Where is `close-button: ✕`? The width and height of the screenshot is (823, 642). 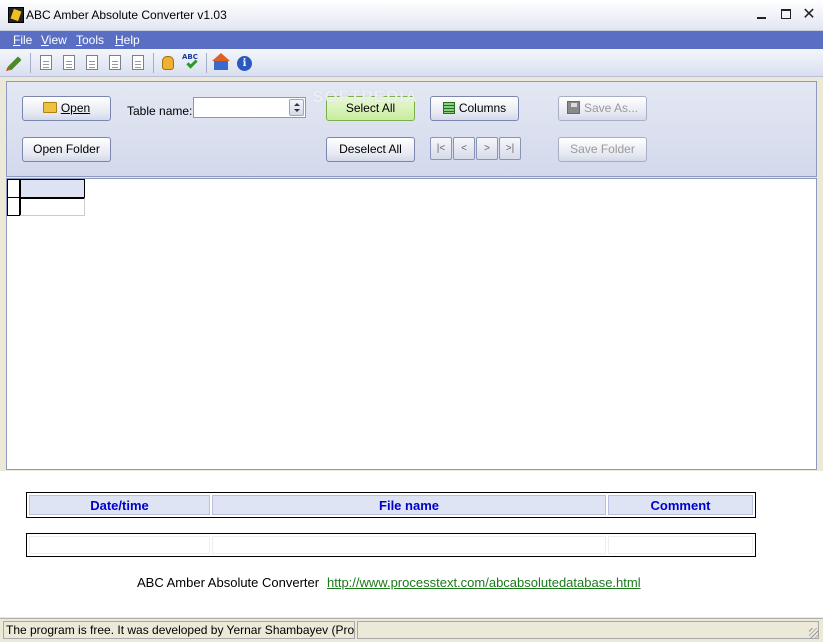 close-button: ✕ is located at coordinates (809, 15).